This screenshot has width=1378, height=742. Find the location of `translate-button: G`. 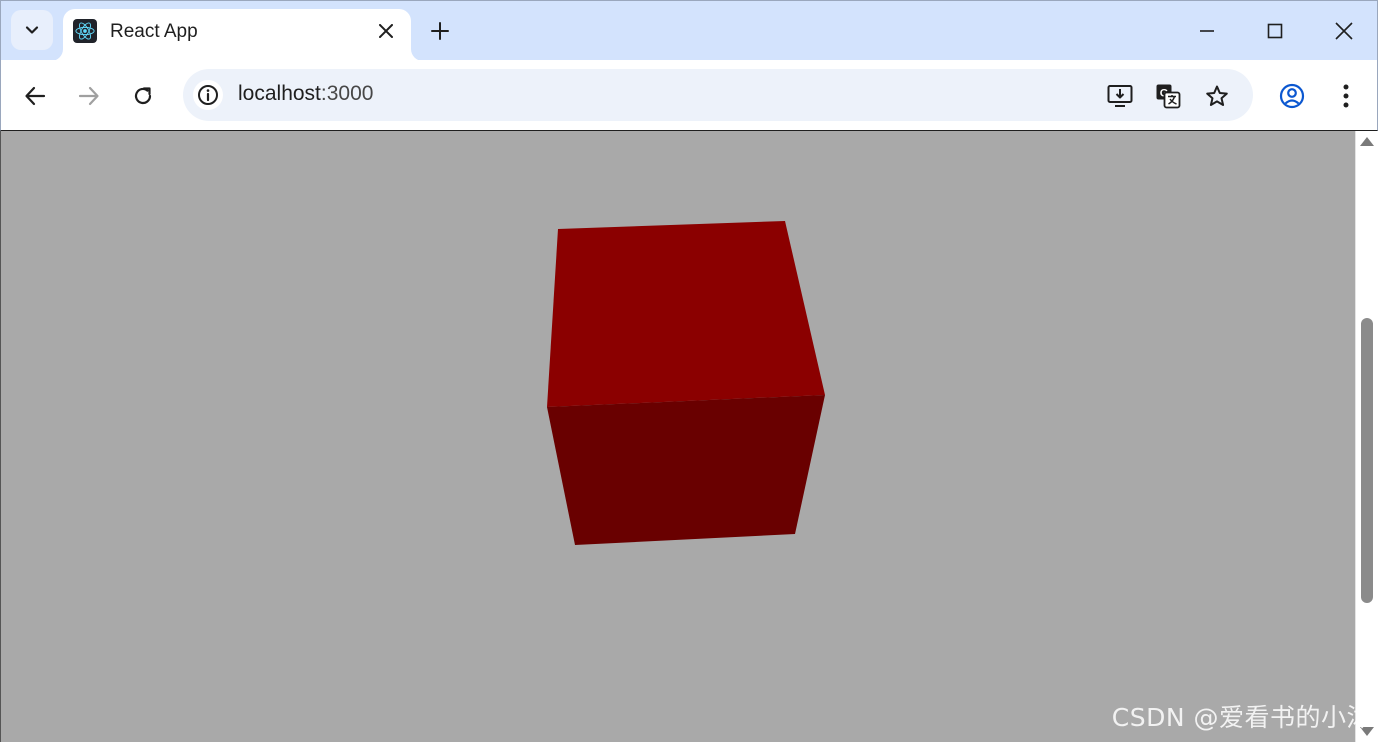

translate-button: G is located at coordinates (1168, 96).